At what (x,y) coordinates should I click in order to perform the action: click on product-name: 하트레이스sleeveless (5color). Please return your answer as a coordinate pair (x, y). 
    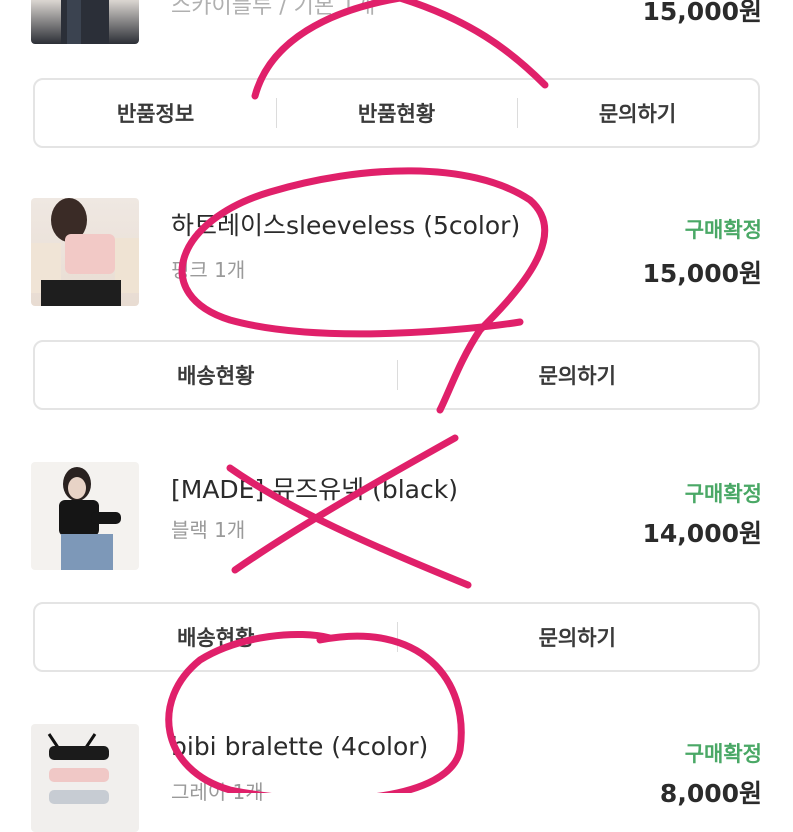
    Looking at the image, I should click on (345, 224).